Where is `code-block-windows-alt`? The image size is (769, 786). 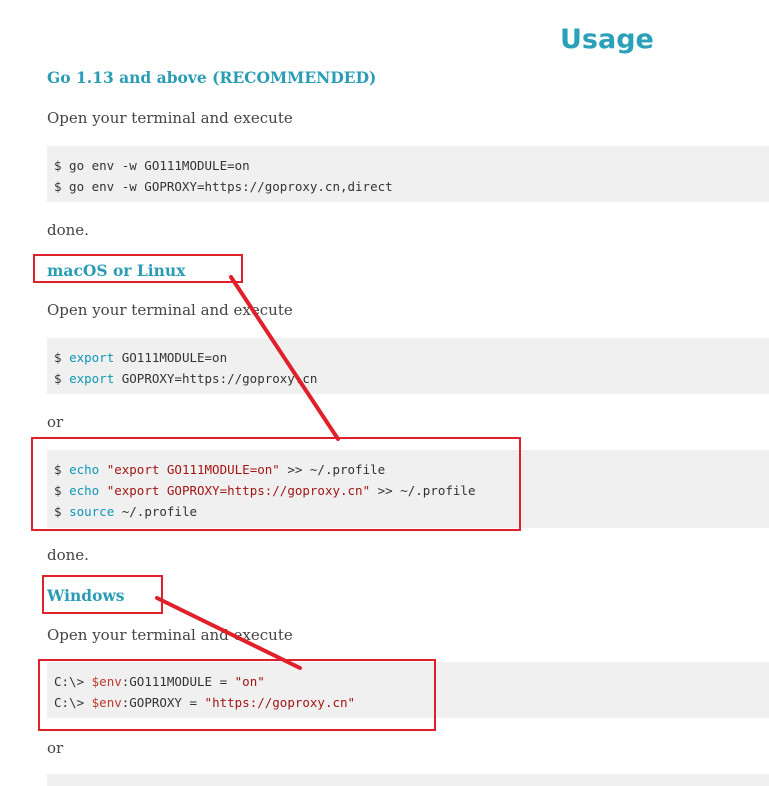 code-block-windows-alt is located at coordinates (408, 780).